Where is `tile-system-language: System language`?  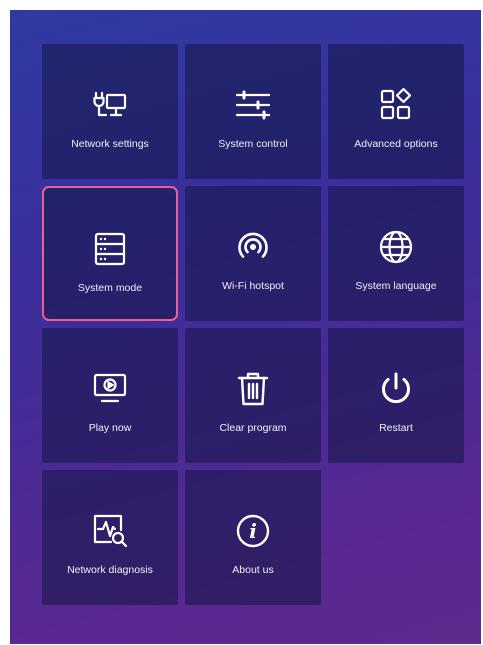 tile-system-language: System language is located at coordinates (396, 253).